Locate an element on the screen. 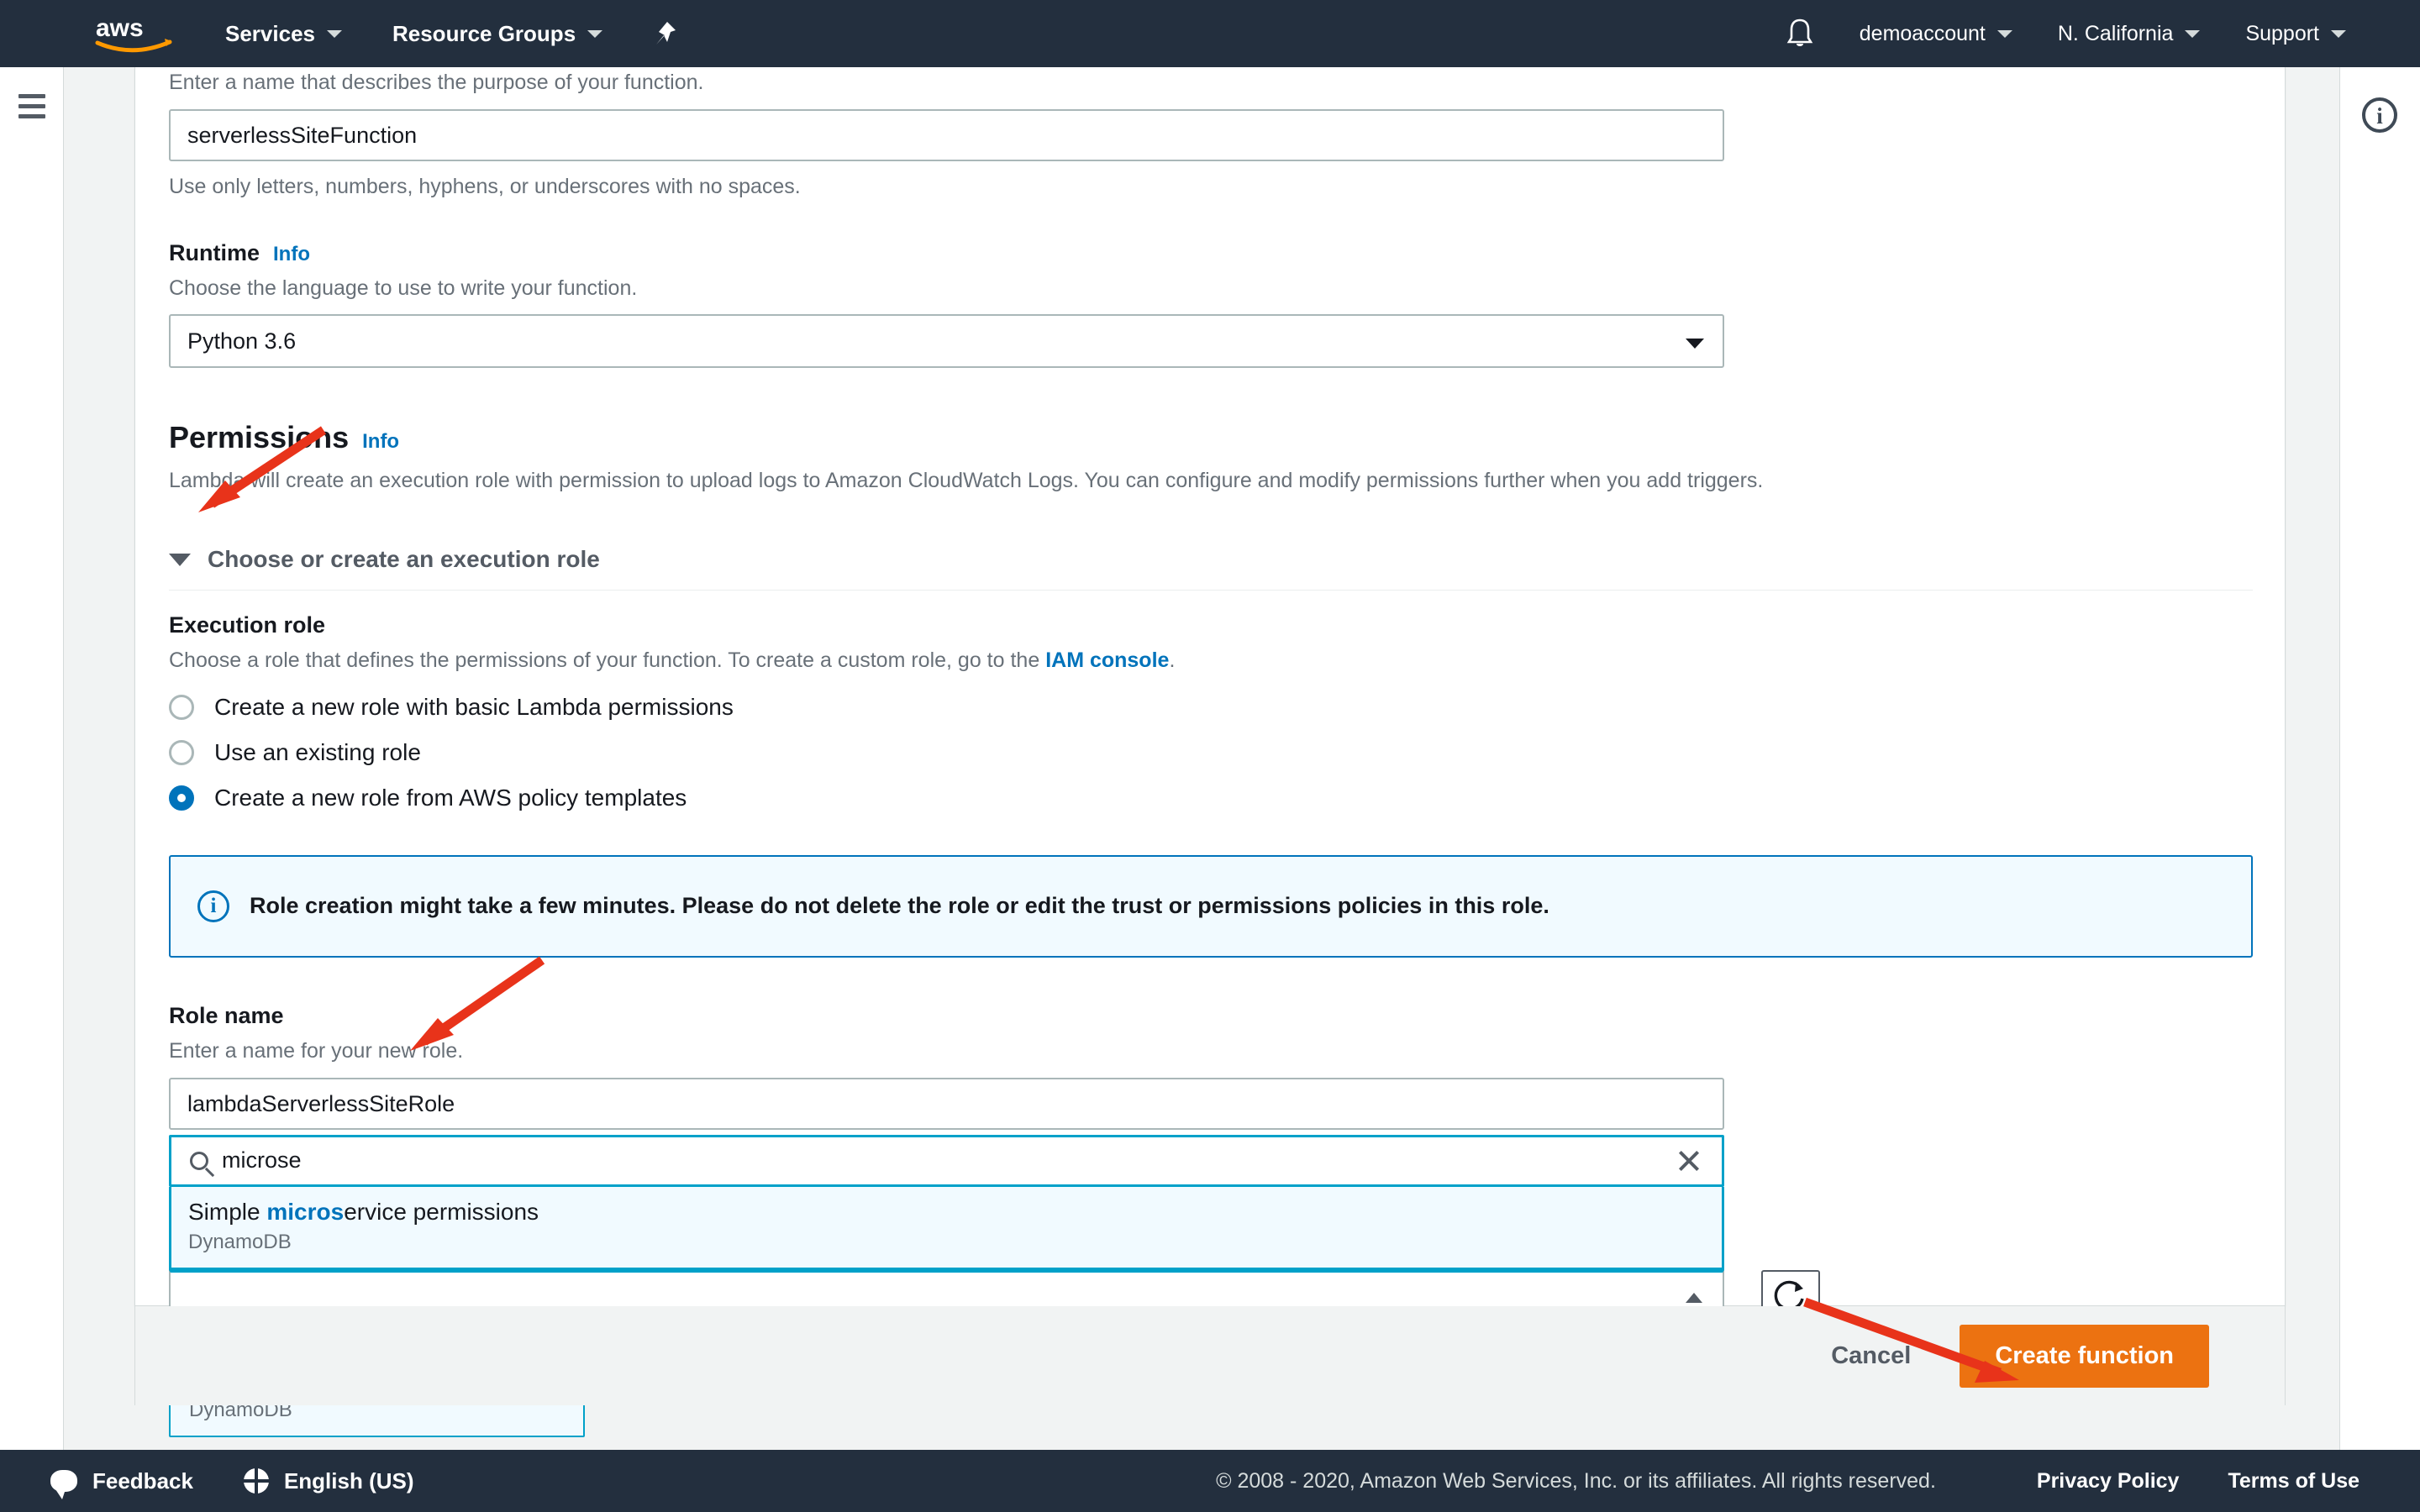 The image size is (2420, 1512). language-label: English (US) is located at coordinates (348, 1480).